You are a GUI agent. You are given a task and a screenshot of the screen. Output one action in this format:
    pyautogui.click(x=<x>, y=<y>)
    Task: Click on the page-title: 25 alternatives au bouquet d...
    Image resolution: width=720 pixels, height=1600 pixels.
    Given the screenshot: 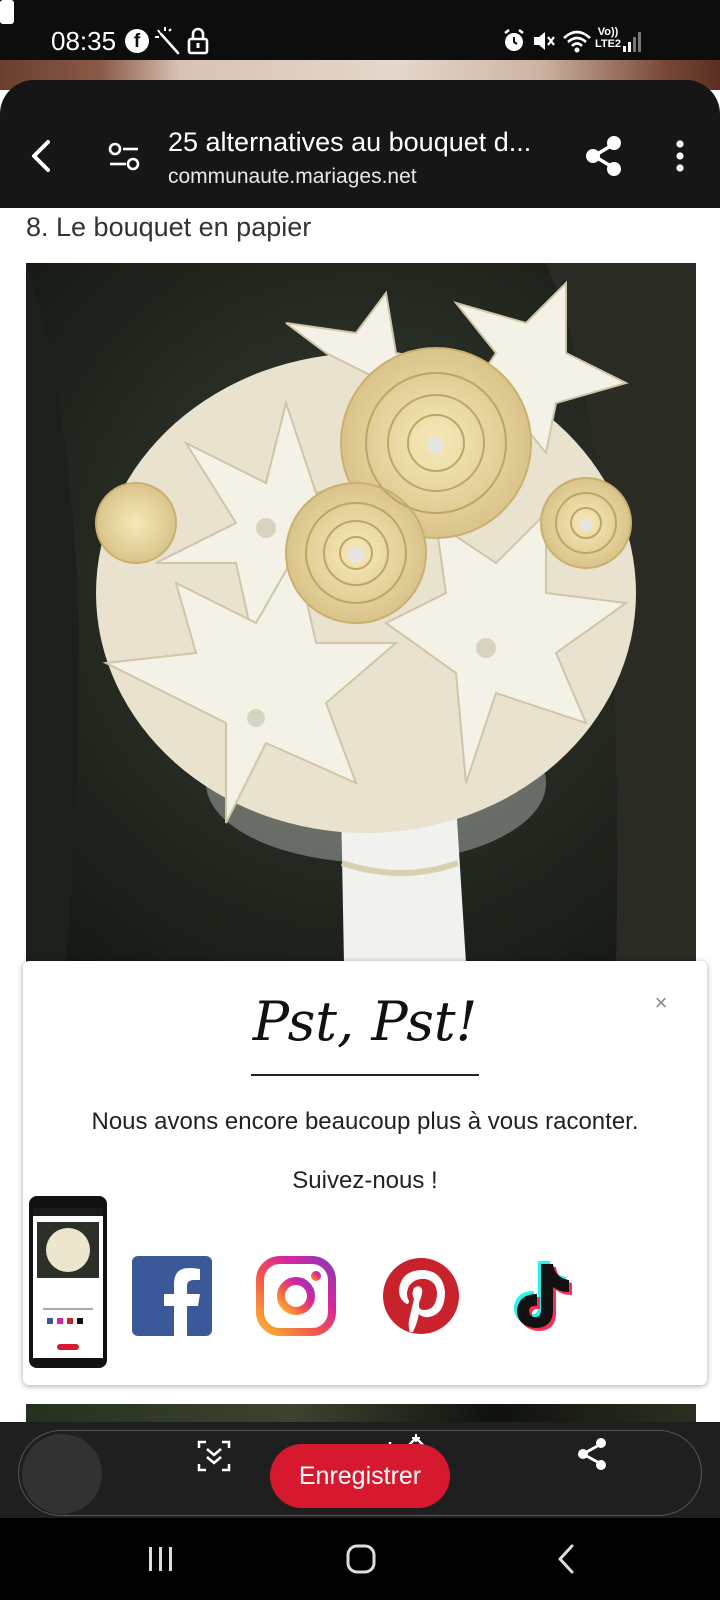 What is the action you would take?
    pyautogui.click(x=350, y=142)
    